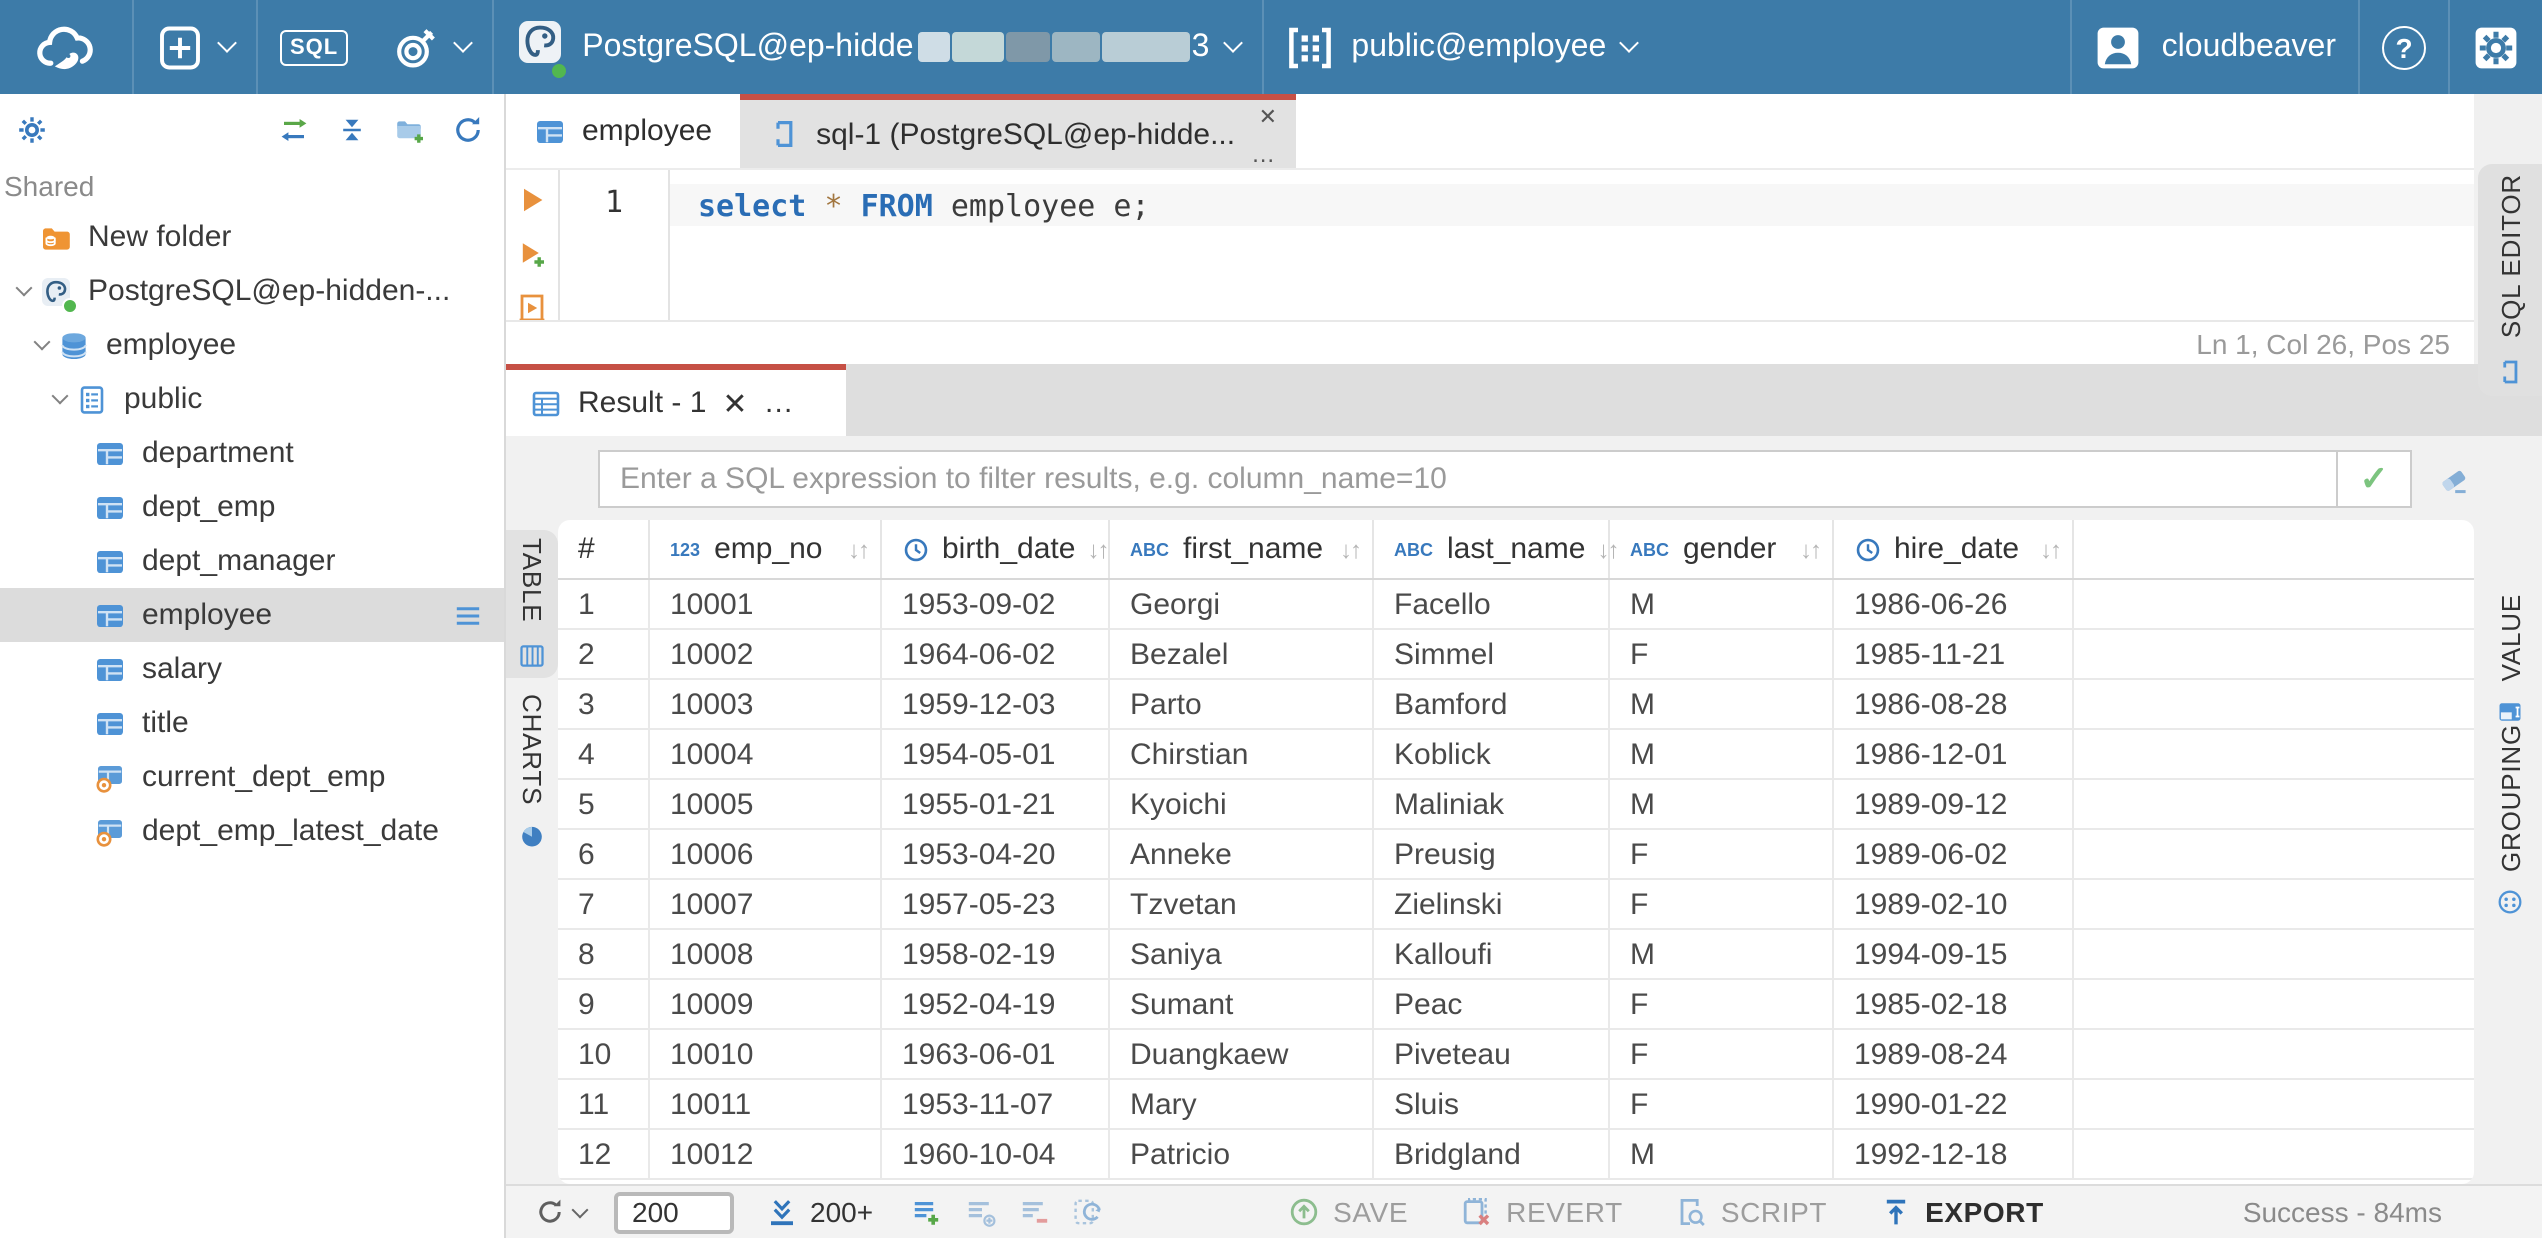 This screenshot has height=1238, width=2542. Describe the element at coordinates (1242, 704) in the screenshot. I see `table-cell: Parto` at that location.